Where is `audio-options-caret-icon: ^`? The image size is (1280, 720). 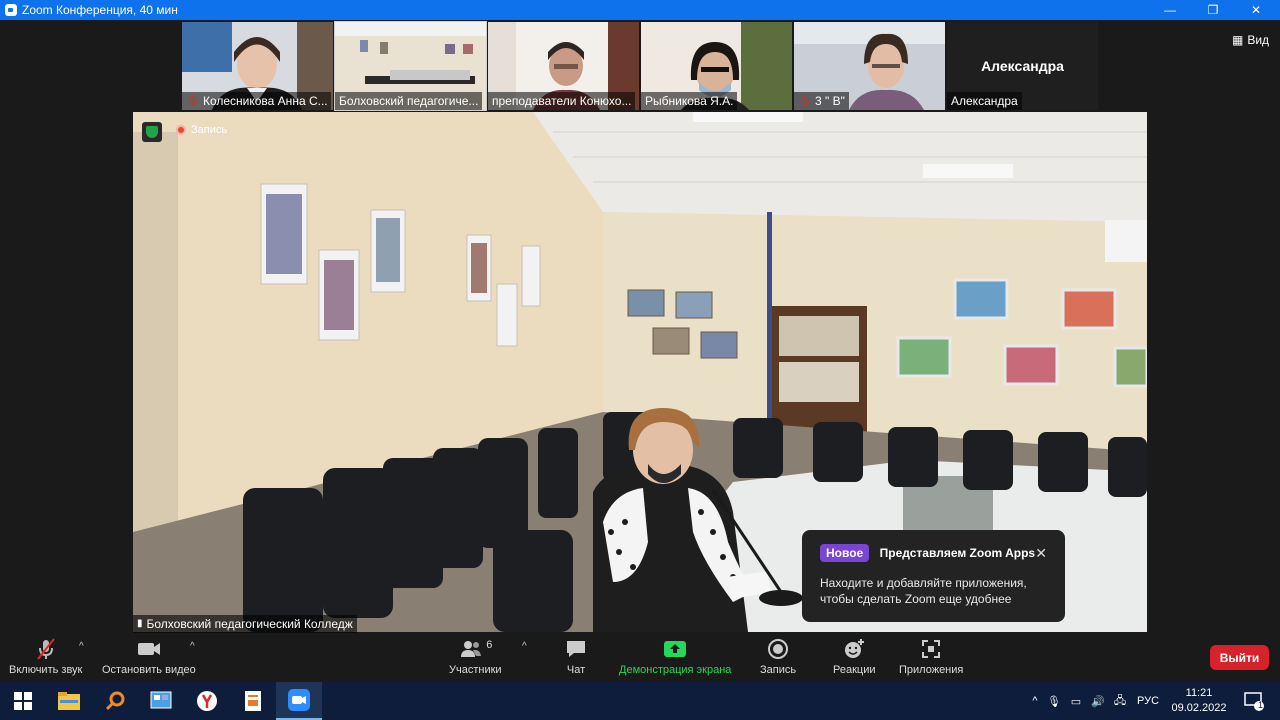
audio-options-caret-icon: ^ is located at coordinates (81, 646).